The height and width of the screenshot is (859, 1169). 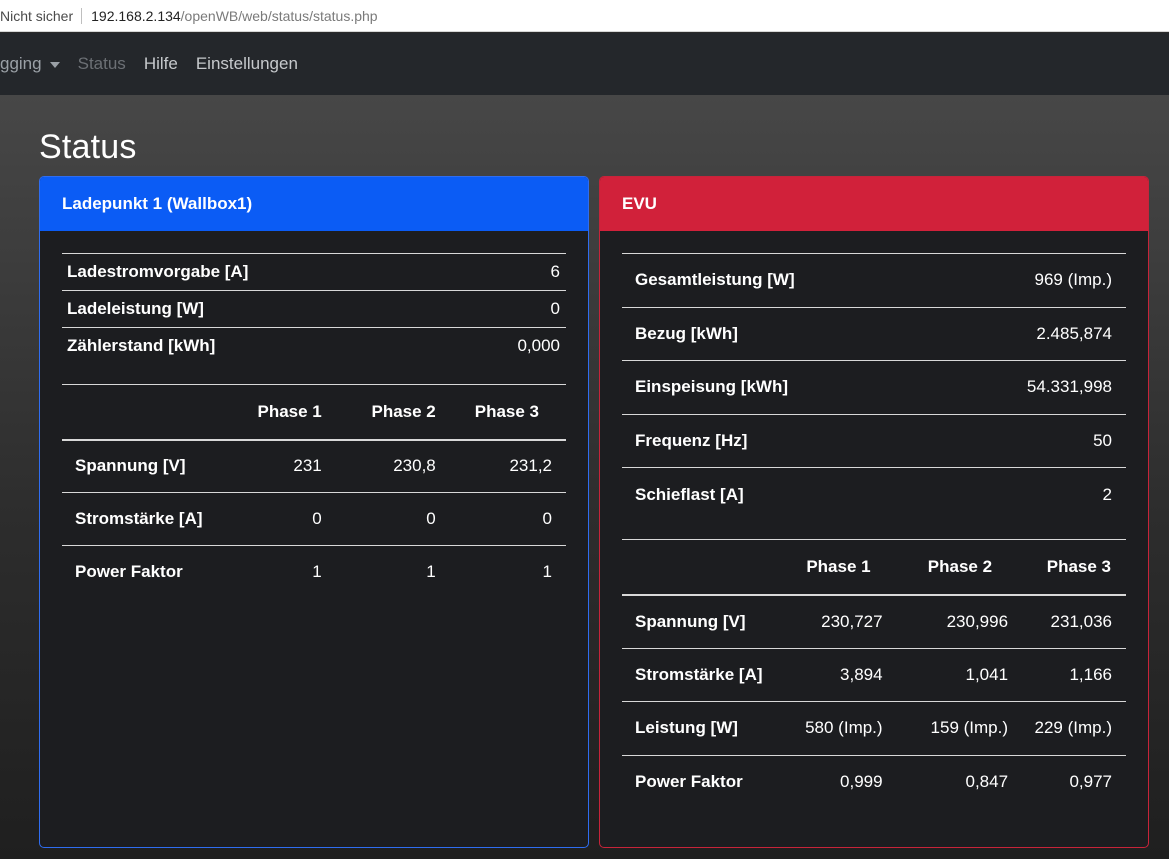 What do you see at coordinates (874, 204) in the screenshot?
I see `evu-card-header: EVU` at bounding box center [874, 204].